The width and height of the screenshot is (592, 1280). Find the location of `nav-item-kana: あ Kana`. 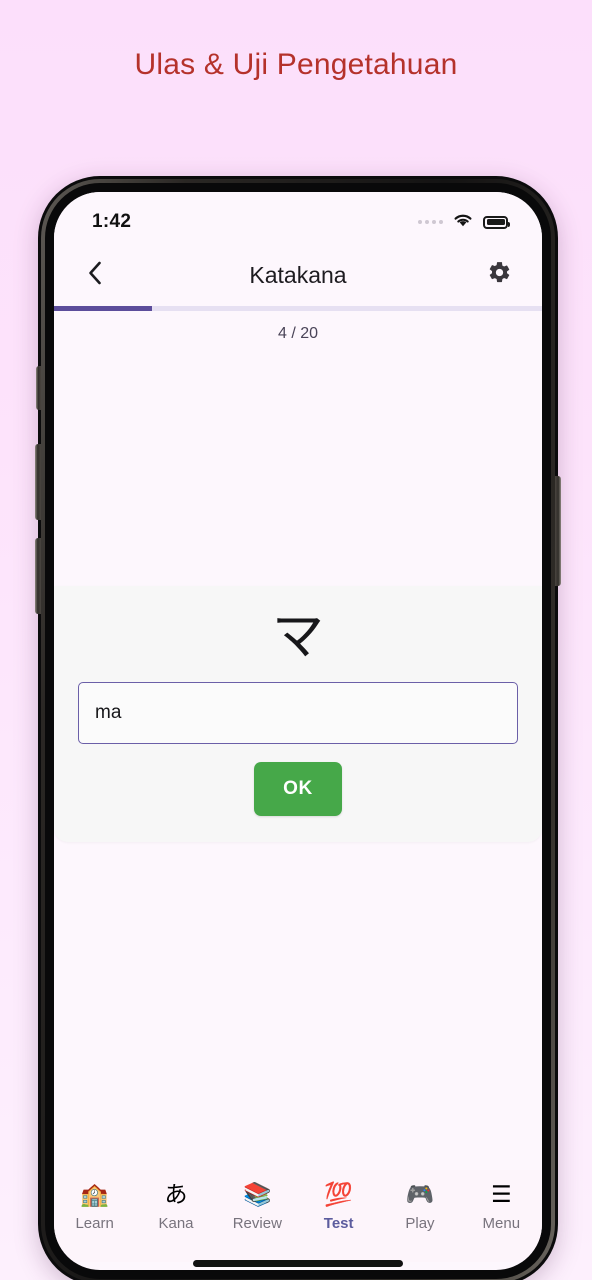

nav-item-kana: あ Kana is located at coordinates (175, 1207).